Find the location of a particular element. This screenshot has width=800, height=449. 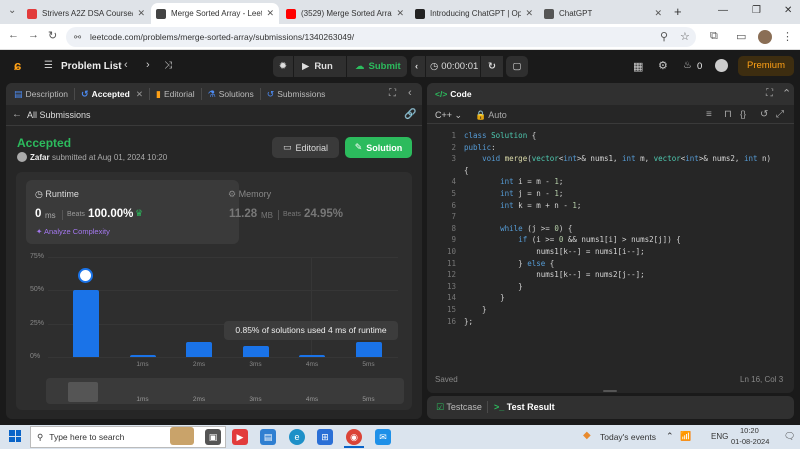

tab-accepted: ↺ Accepted ✕ is located at coordinates (112, 94).